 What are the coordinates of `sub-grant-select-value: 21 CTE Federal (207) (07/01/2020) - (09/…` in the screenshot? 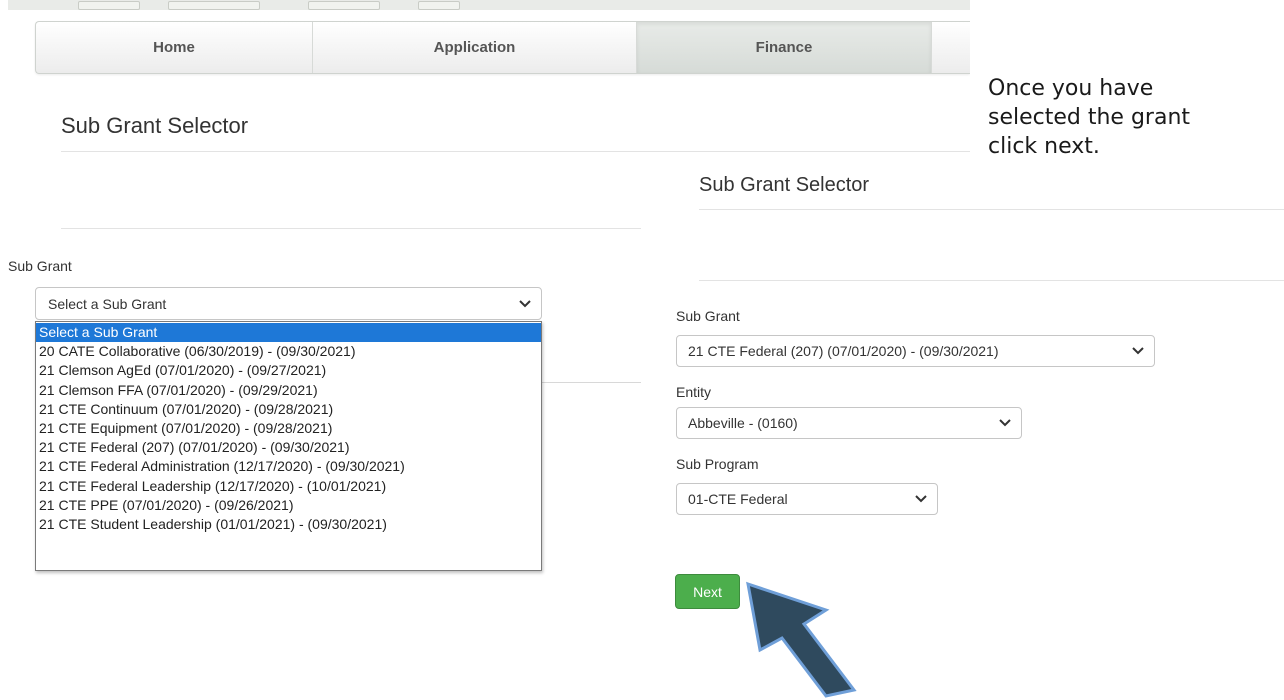 It's located at (843, 351).